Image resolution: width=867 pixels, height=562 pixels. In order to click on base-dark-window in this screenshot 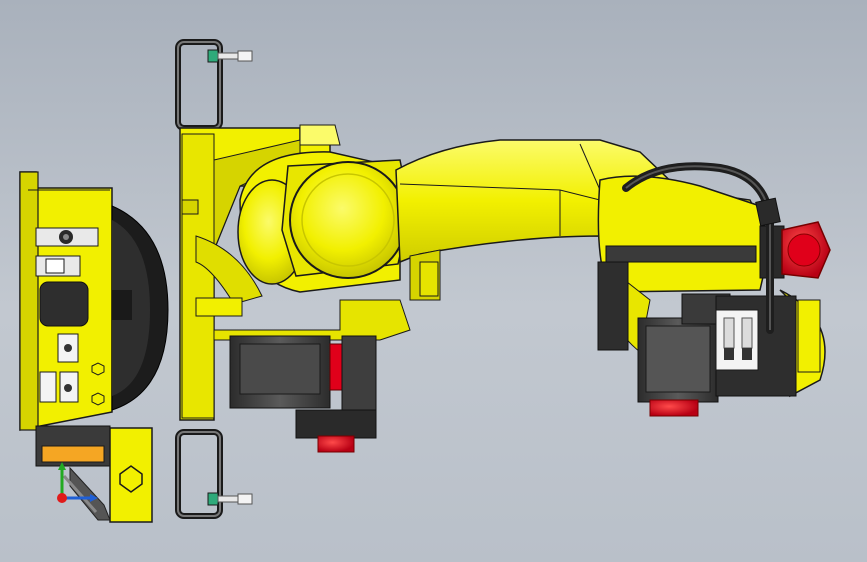, I will do `click(64, 304)`.